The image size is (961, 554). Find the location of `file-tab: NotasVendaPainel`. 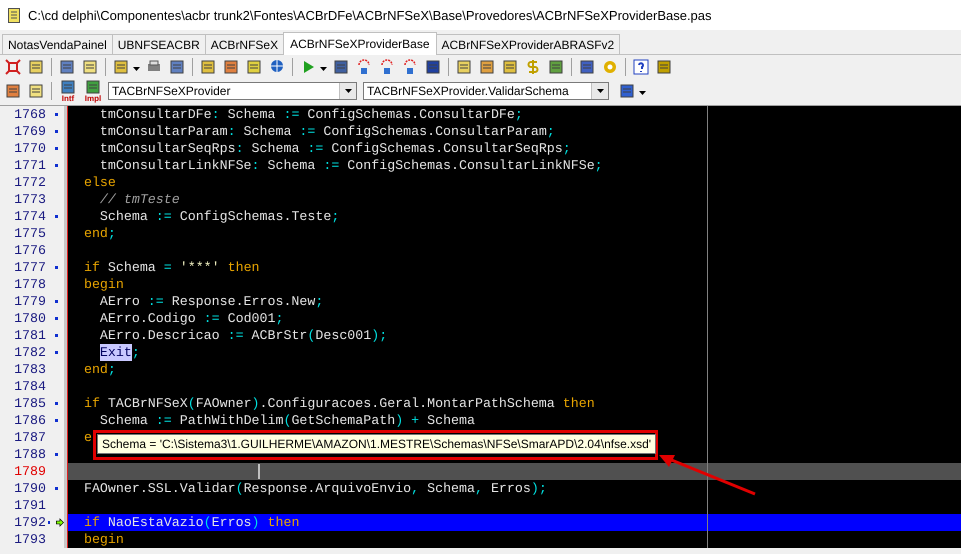

file-tab: NotasVendaPainel is located at coordinates (57, 44).